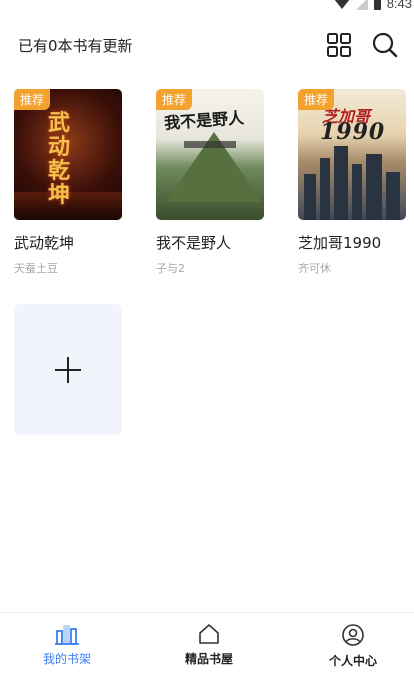 The image size is (414, 690). Describe the element at coordinates (353, 635) in the screenshot. I see `user-icon` at that location.